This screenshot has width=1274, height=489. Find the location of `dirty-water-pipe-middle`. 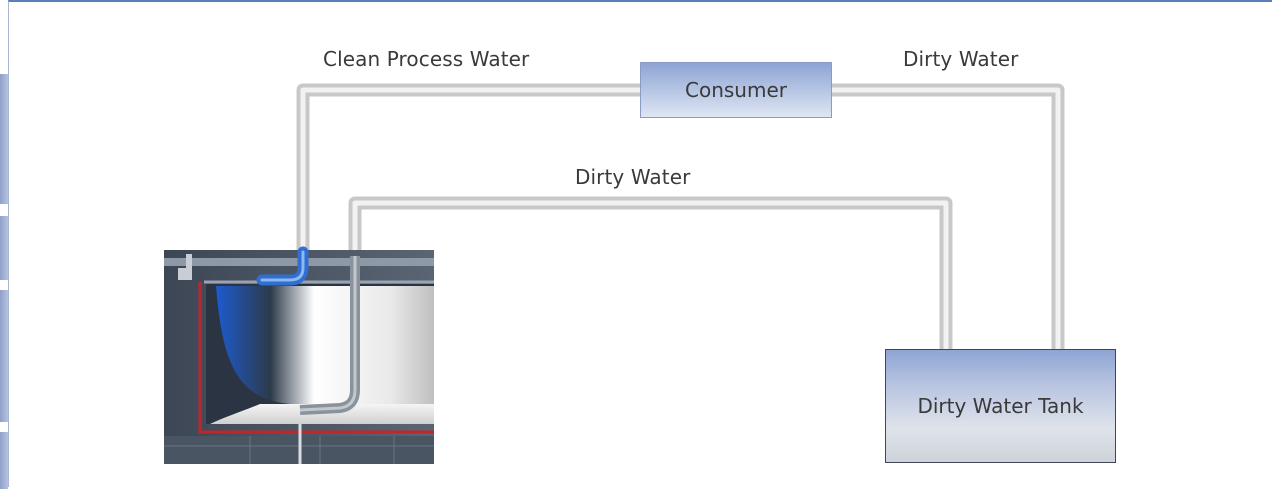

dirty-water-pipe-middle is located at coordinates (650, 273).